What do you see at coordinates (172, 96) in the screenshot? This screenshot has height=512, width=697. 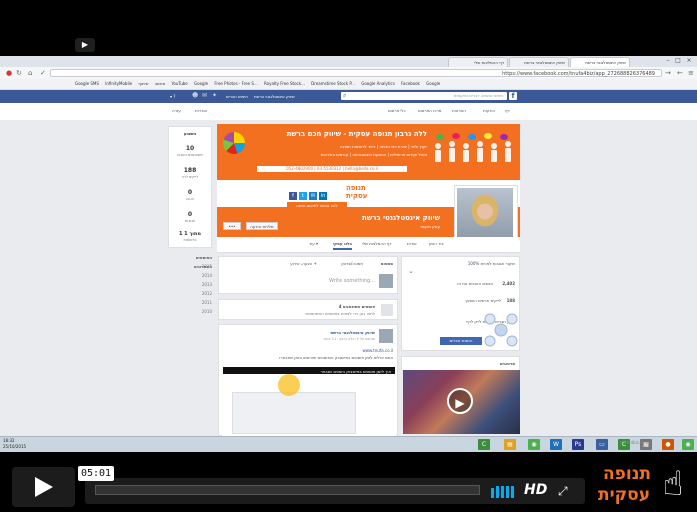 I see `nav-help-icon: ▾ ?` at bounding box center [172, 96].